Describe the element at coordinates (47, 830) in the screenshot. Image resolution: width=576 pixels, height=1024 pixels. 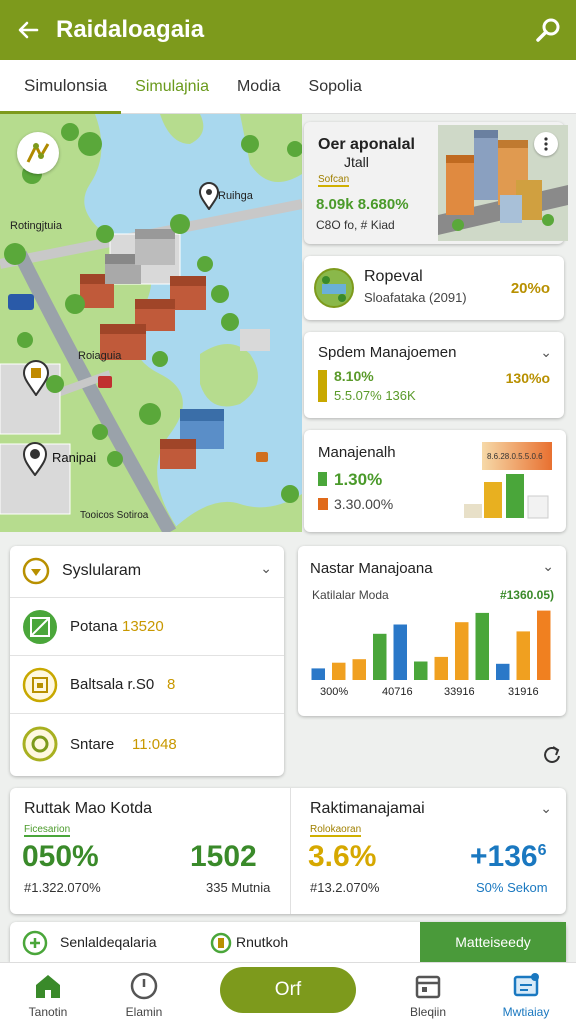
I see `stats-left-tag: Ficesarion` at that location.